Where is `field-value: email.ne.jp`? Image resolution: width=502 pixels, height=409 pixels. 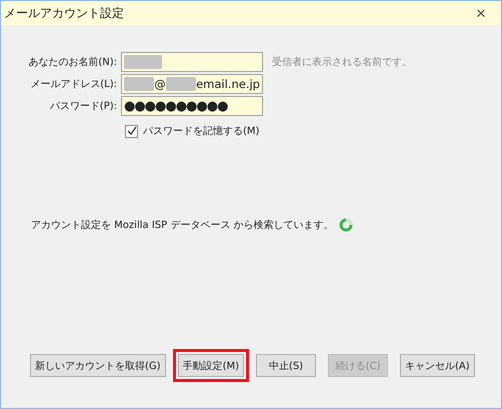 field-value: email.ne.jp is located at coordinates (228, 84).